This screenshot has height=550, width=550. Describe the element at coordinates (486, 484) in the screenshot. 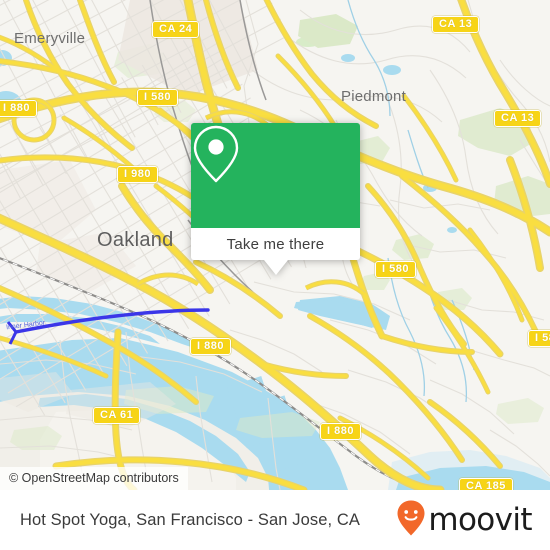

I see `highway-shield-ca-185: CA 185` at that location.